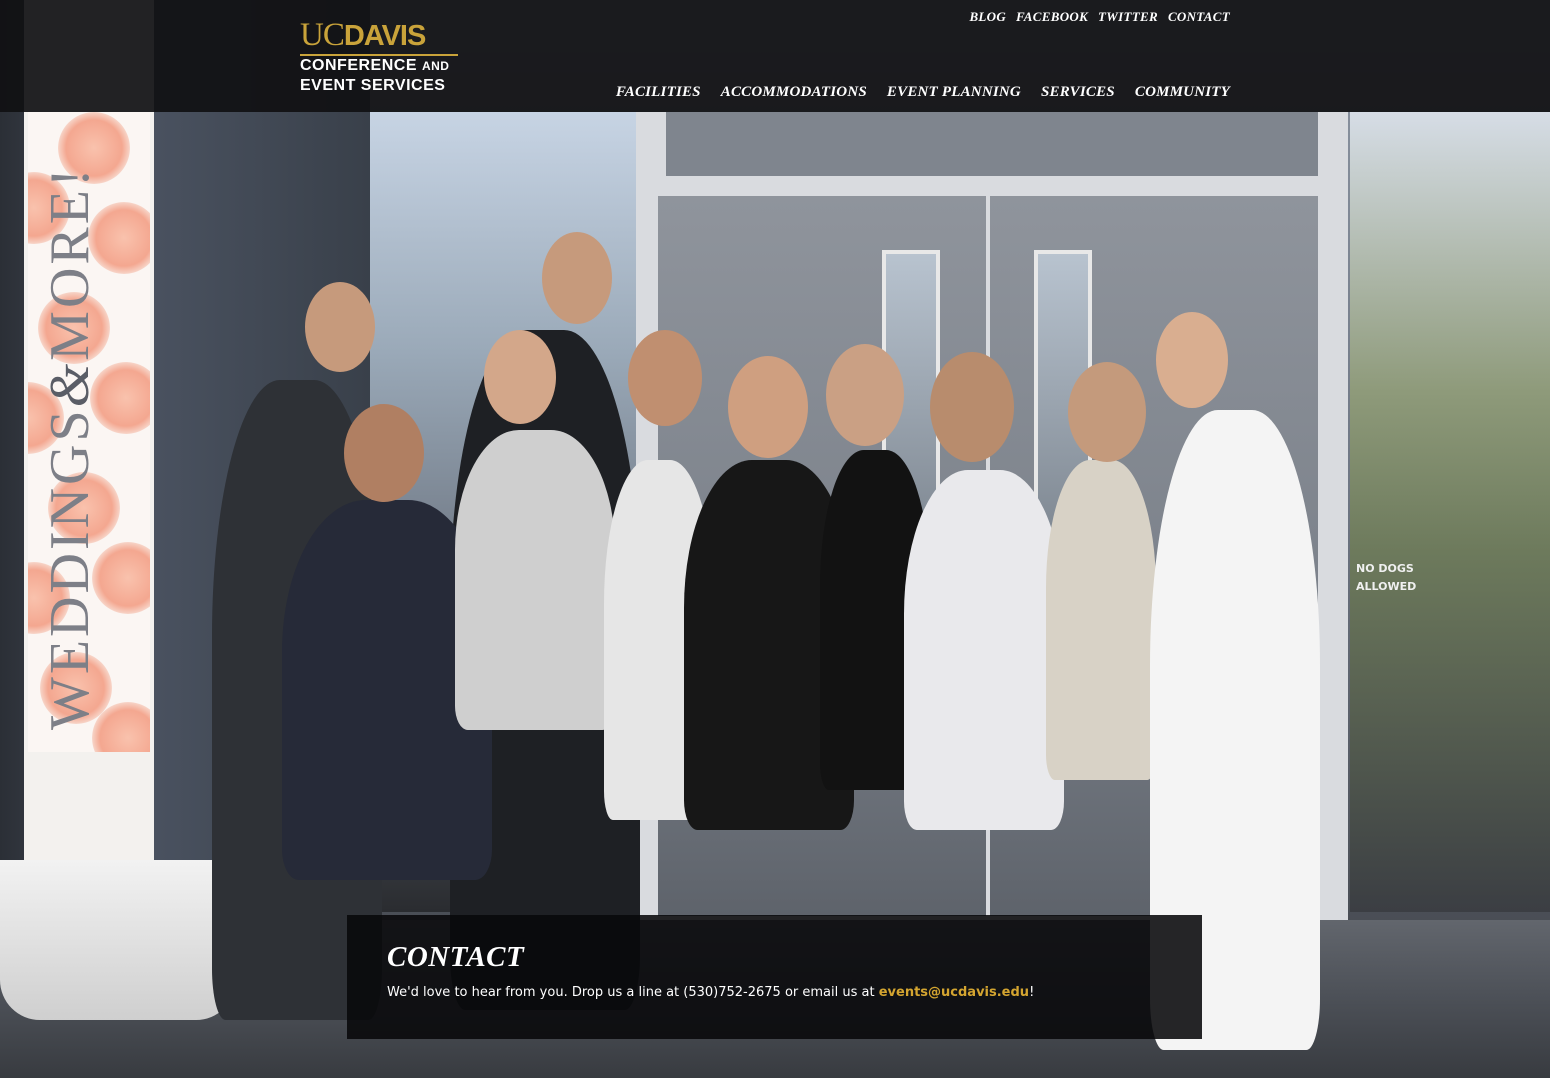  Describe the element at coordinates (658, 92) in the screenshot. I see `nav-item-facilities: FACILITIES` at that location.